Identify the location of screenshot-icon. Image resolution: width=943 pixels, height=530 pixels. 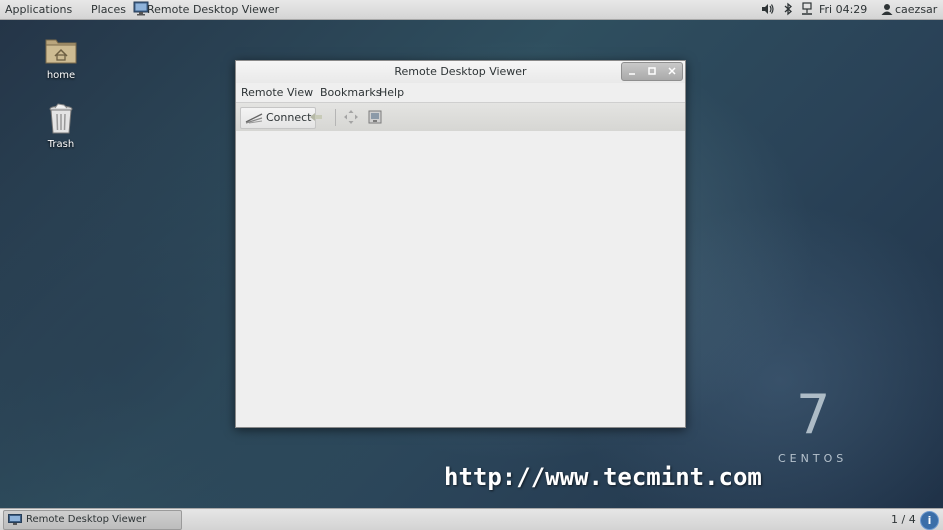
(375, 117).